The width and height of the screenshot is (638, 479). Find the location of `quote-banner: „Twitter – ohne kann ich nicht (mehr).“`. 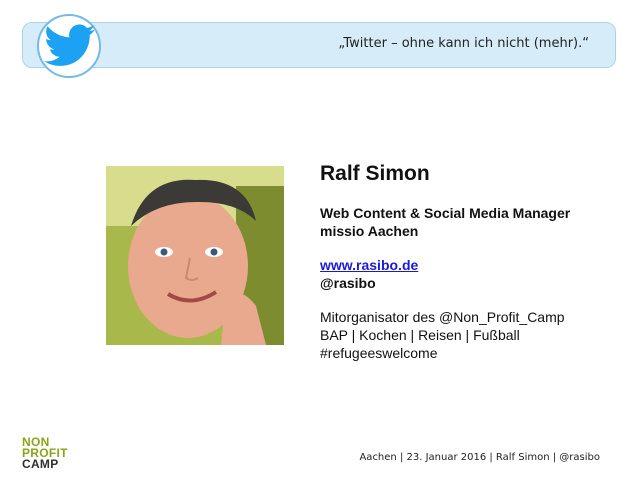

quote-banner: „Twitter – ohne kann ich nicht (mehr).“ is located at coordinates (319, 45).